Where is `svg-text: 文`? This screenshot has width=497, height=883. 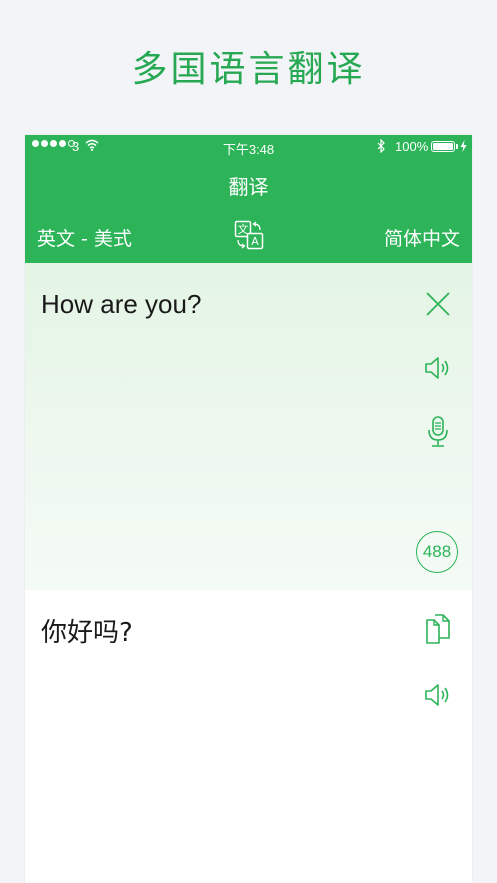 svg-text: 文 is located at coordinates (243, 229).